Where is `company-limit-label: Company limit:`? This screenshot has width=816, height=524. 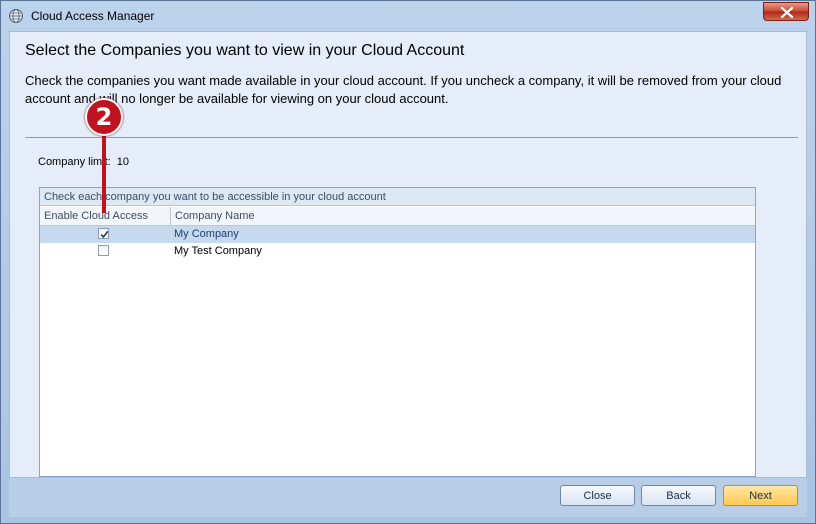
company-limit-label: Company limit: is located at coordinates (74, 162).